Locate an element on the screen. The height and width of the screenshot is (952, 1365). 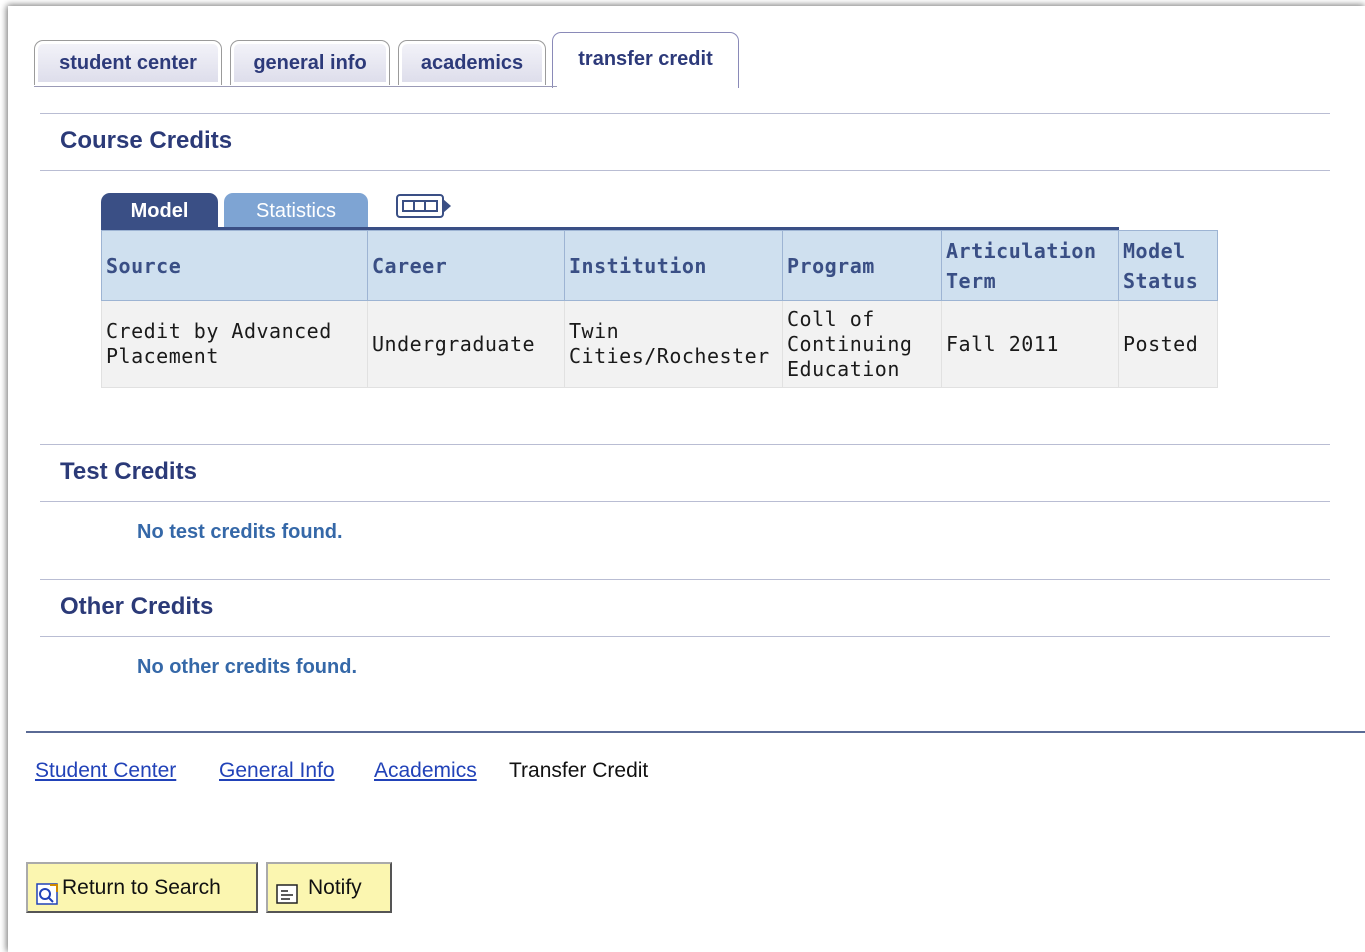
cell-articulation-term: Fall 2011 is located at coordinates (1030, 344).